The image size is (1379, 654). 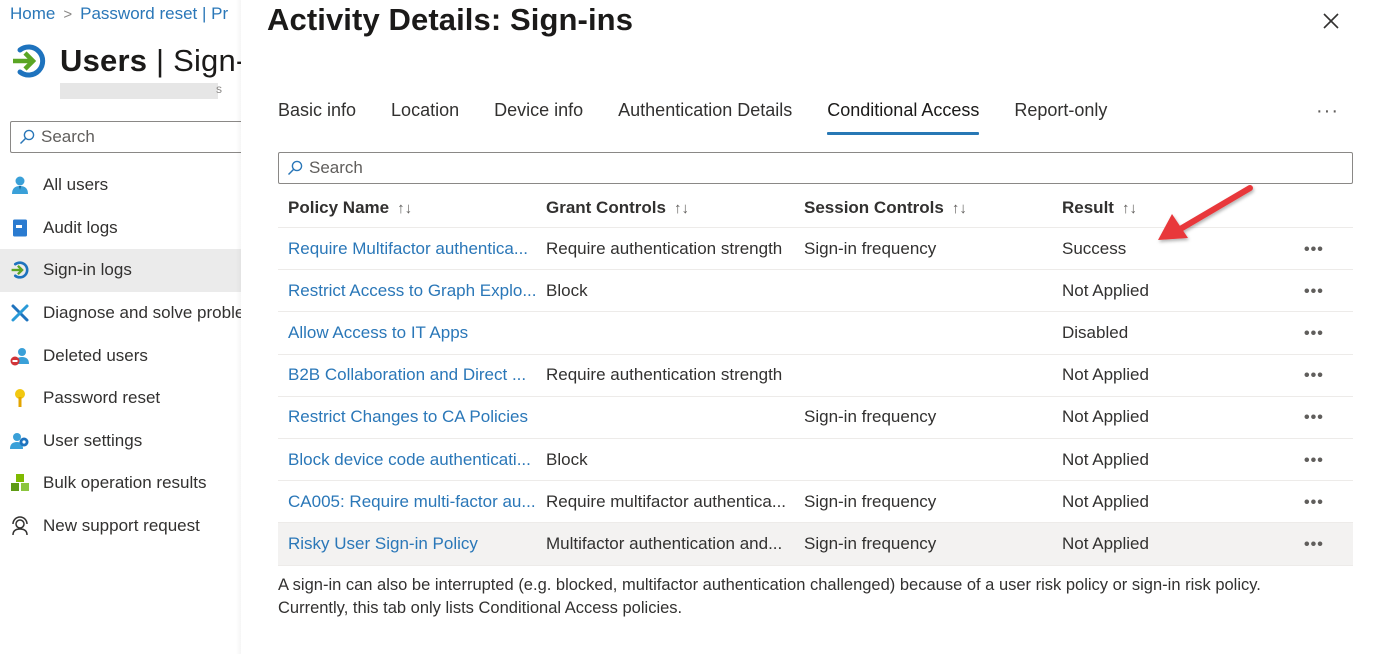 What do you see at coordinates (317, 117) in the screenshot?
I see `tab-basic-info: Basic info` at bounding box center [317, 117].